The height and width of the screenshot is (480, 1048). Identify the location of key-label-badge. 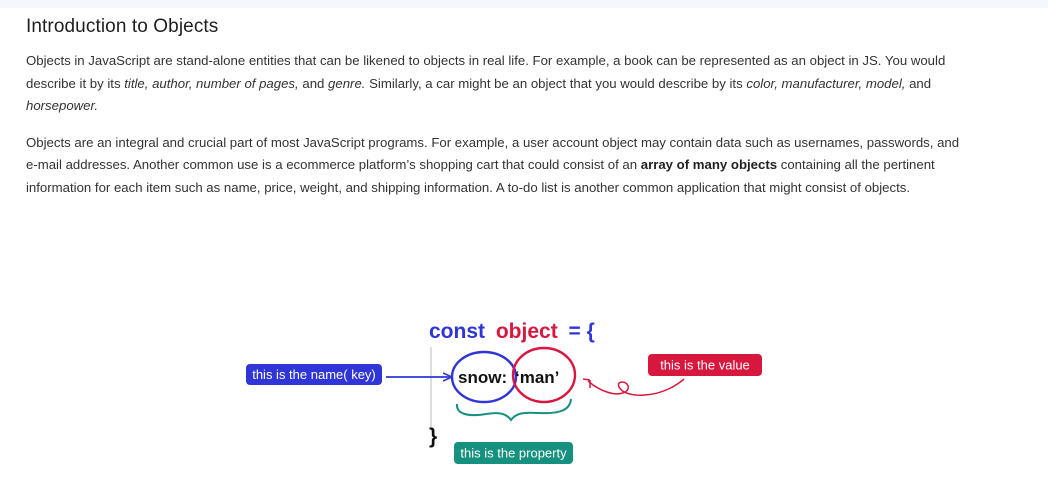
(314, 374).